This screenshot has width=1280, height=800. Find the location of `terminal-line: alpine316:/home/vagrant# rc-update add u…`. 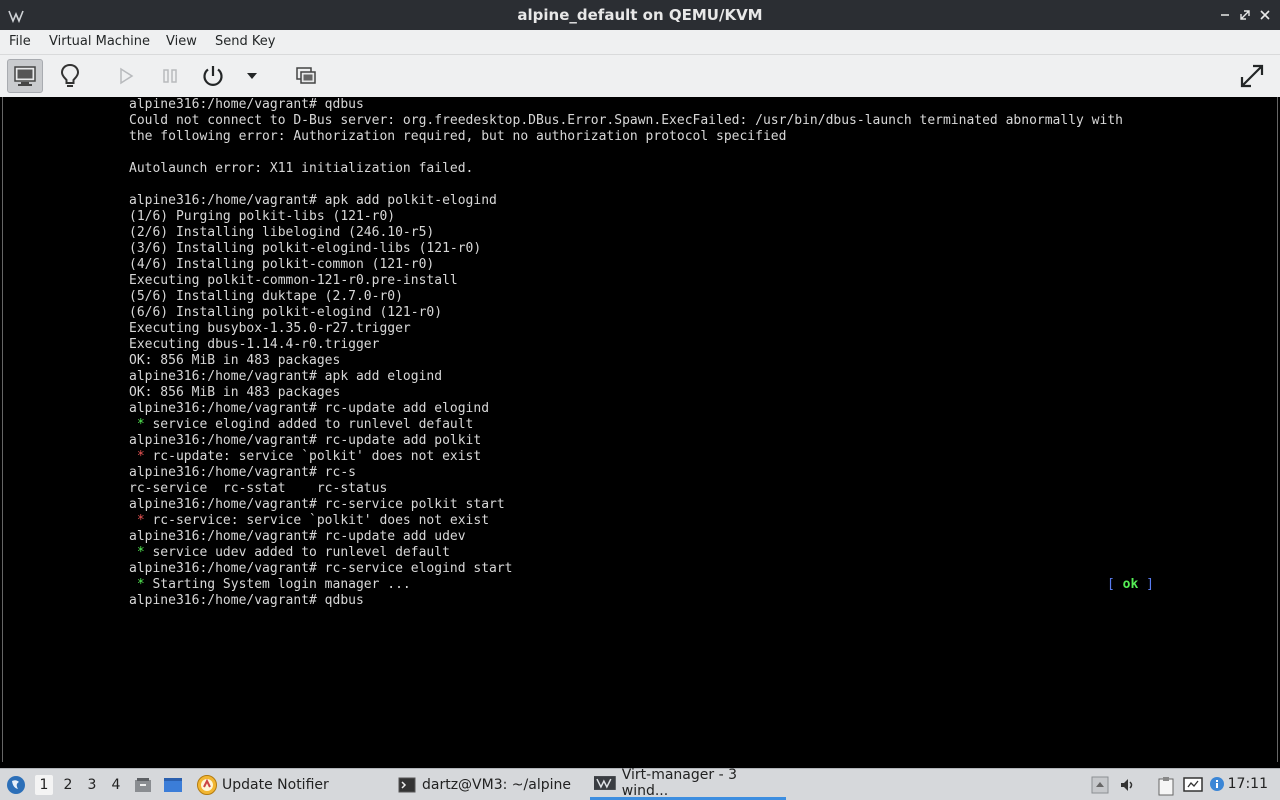

terminal-line: alpine316:/home/vagrant# rc-update add u… is located at coordinates (626, 537).